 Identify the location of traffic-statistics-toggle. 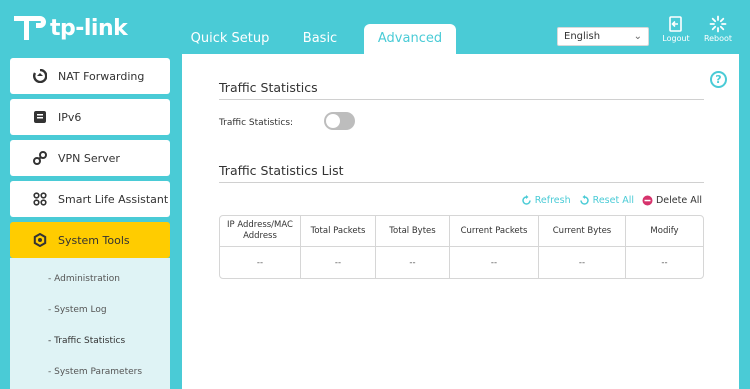
(339, 121).